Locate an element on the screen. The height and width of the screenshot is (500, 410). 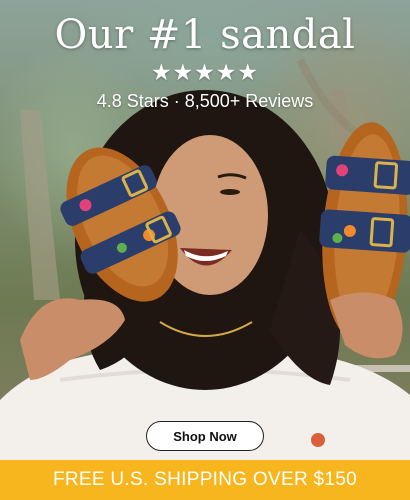
rating-text: 4.8 Stars · 8,500+ Reviews is located at coordinates (205, 101).